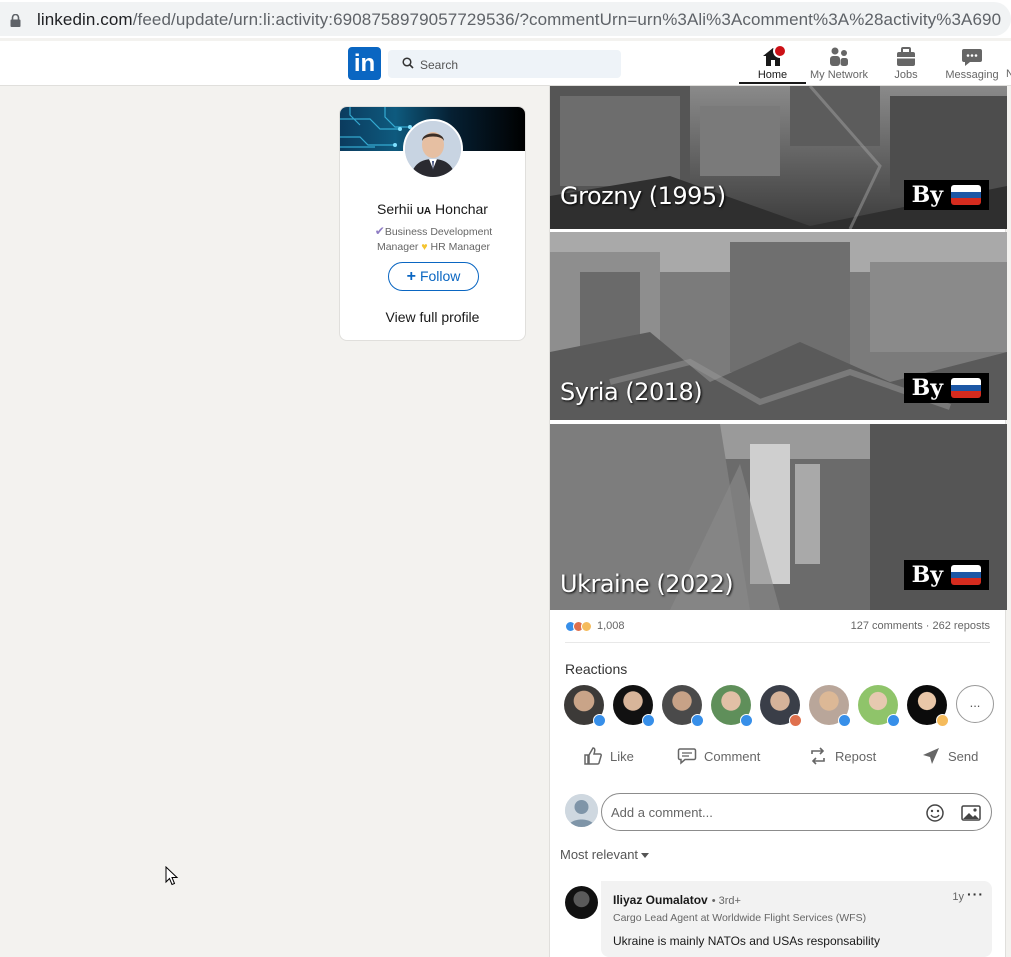 Image resolution: width=1011 pixels, height=957 pixels. I want to click on follow-button: + Follow, so click(433, 276).